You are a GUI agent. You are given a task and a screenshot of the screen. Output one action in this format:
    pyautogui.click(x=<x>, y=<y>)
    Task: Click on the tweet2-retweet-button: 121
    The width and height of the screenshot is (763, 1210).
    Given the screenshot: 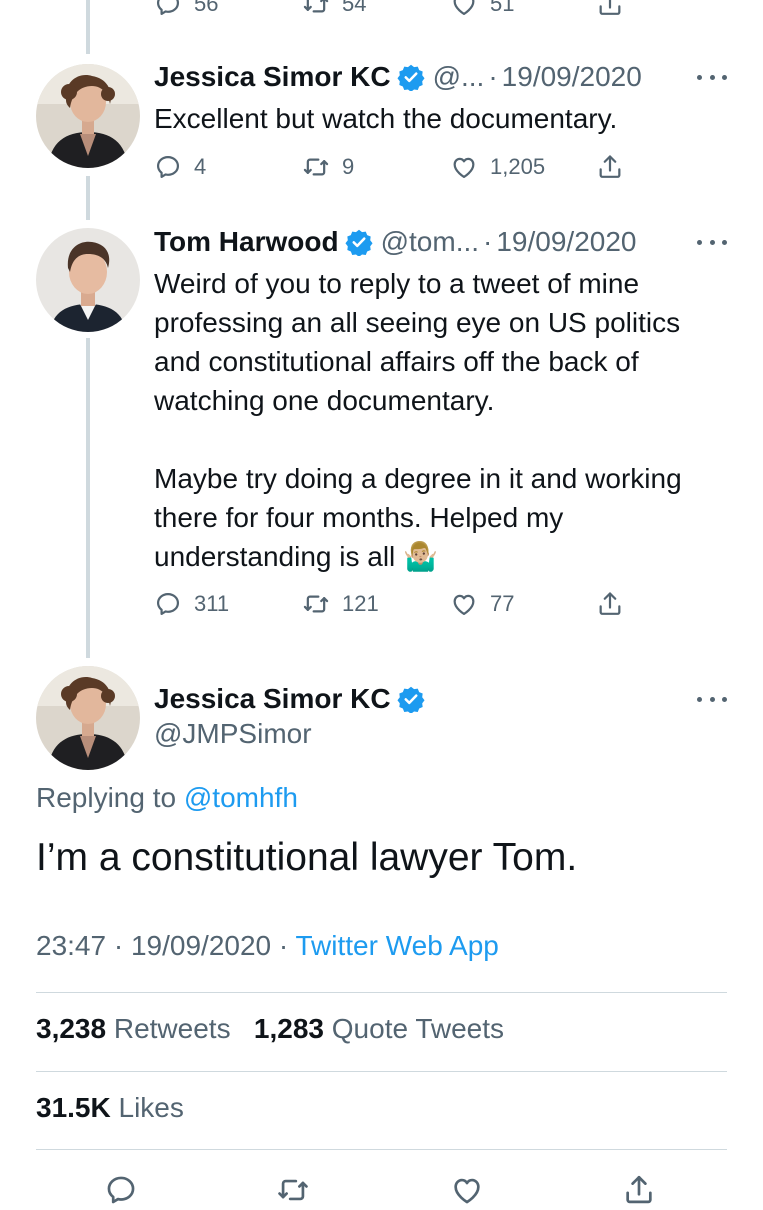 What is the action you would take?
    pyautogui.click(x=340, y=604)
    